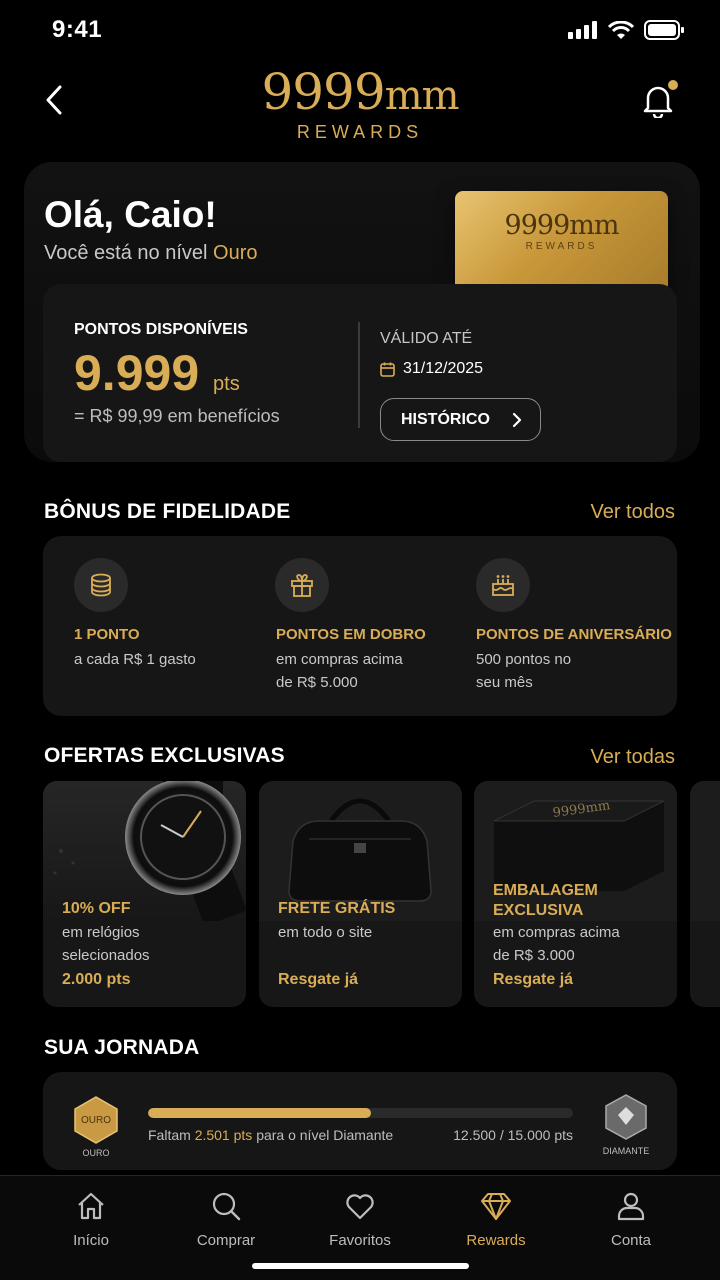 This screenshot has height=1280, width=720. Describe the element at coordinates (259, 1113) in the screenshot. I see `progress-fill` at that location.